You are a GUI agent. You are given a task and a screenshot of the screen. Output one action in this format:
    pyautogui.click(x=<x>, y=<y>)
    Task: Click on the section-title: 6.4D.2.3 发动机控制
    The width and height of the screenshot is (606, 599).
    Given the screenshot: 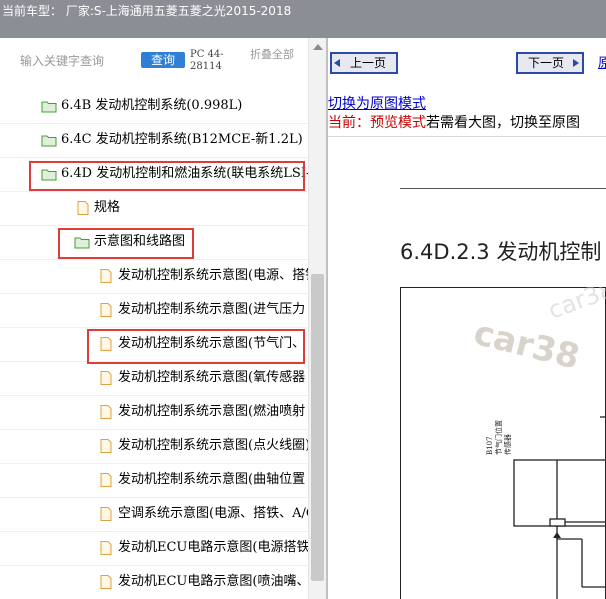 What is the action you would take?
    pyautogui.click(x=501, y=252)
    